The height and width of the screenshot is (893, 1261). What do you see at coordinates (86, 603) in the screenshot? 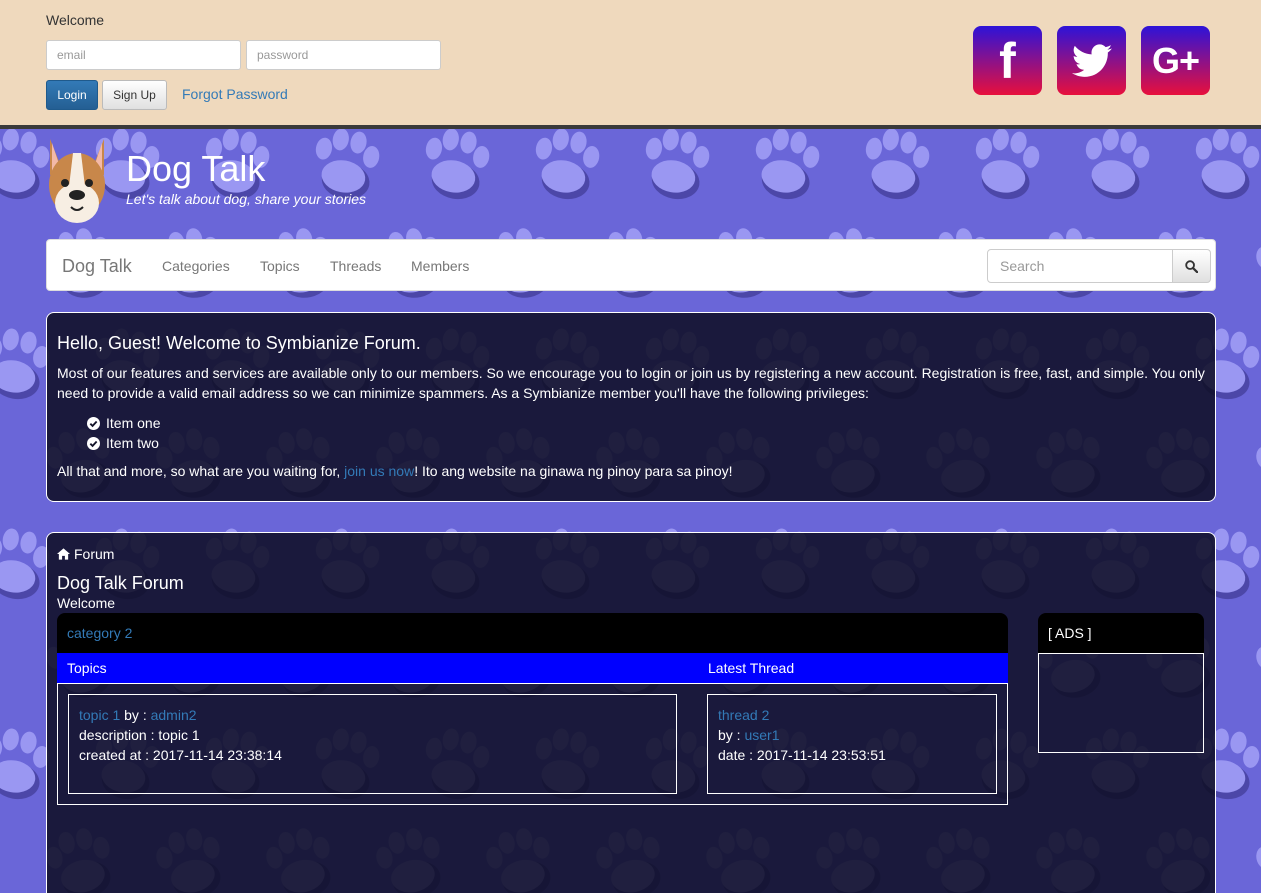
I see `forum-subtitle: Welcome` at bounding box center [86, 603].